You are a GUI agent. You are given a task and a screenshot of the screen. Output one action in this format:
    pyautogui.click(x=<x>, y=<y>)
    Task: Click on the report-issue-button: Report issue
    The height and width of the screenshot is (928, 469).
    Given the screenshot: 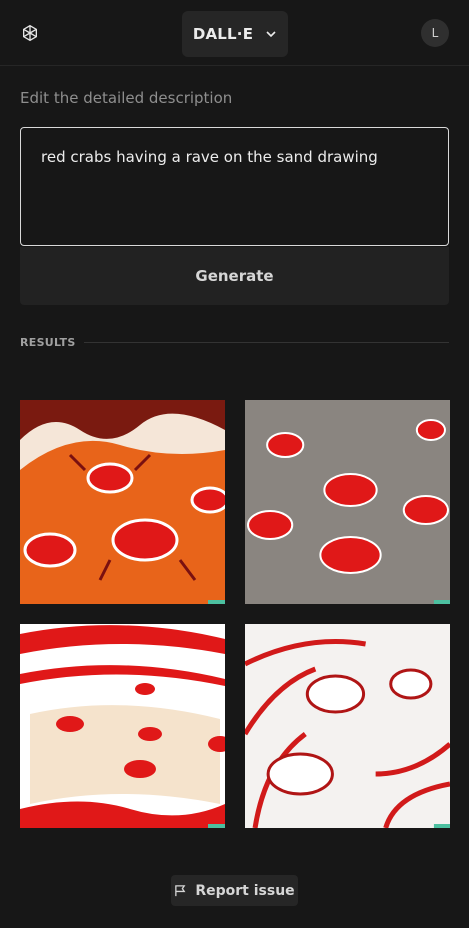 What is the action you would take?
    pyautogui.click(x=234, y=890)
    